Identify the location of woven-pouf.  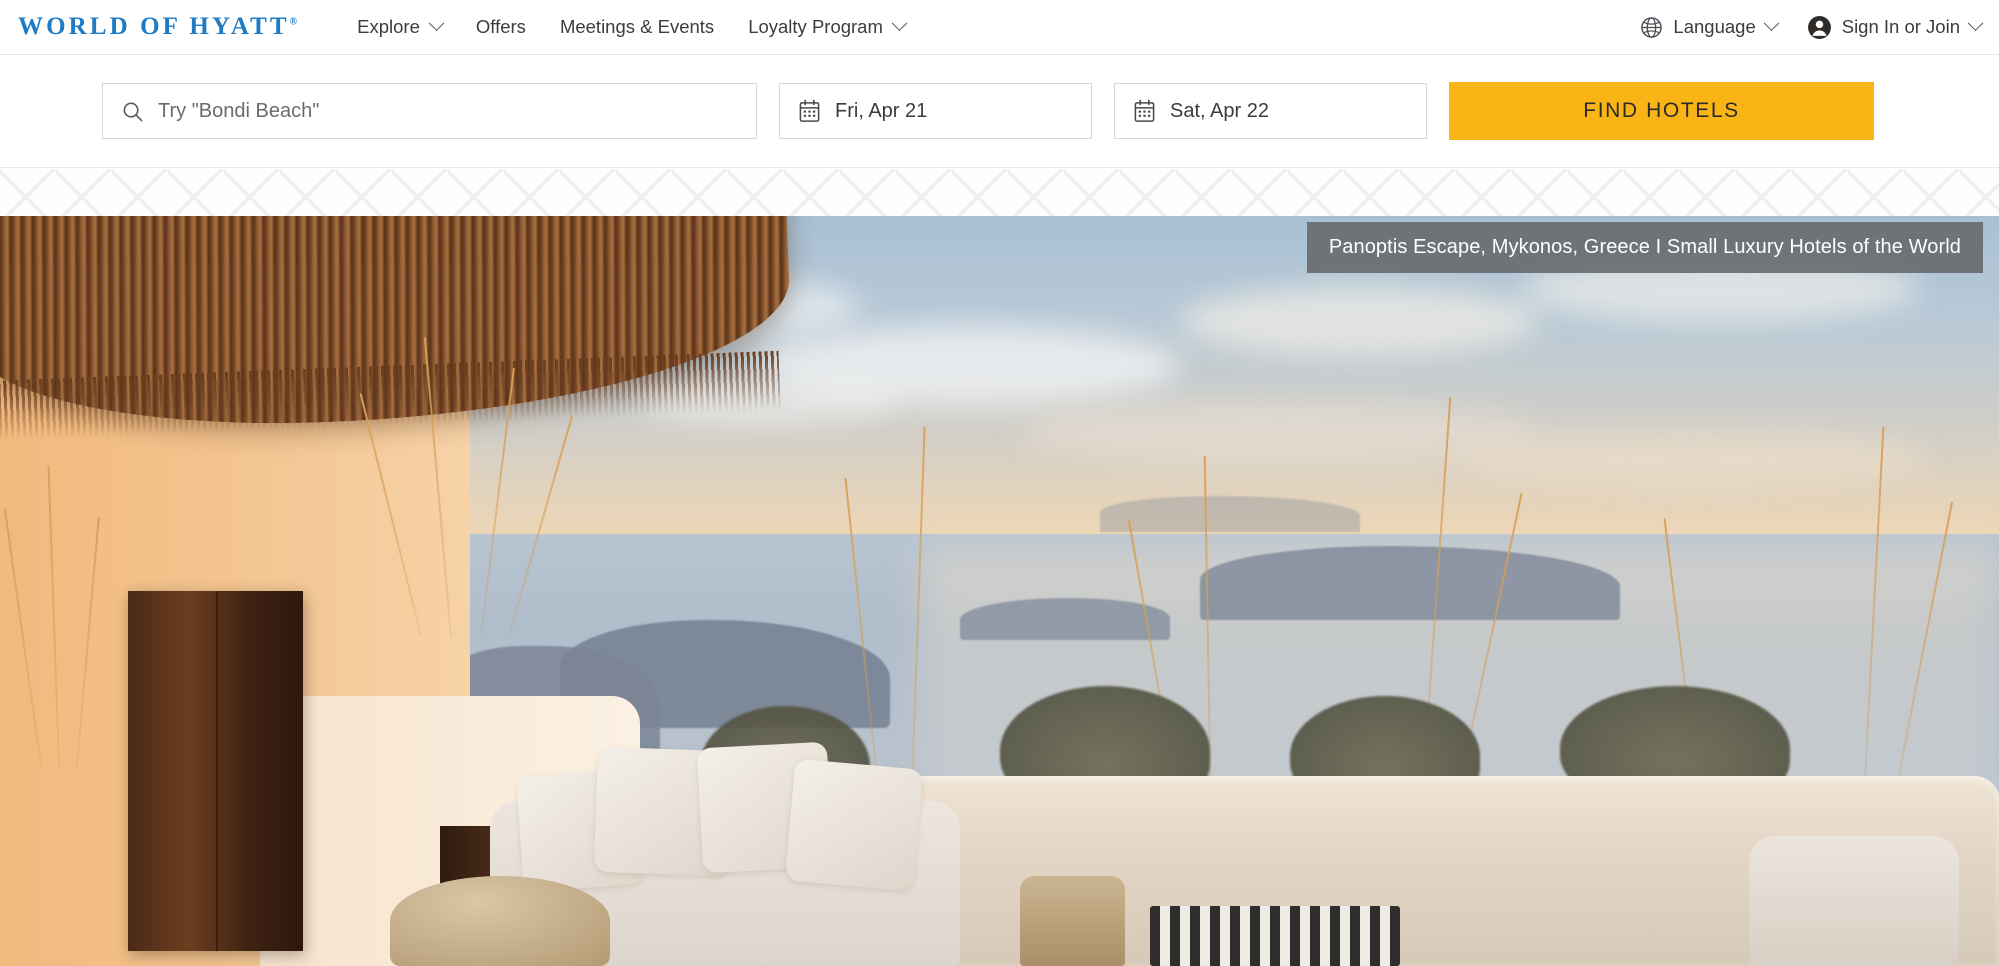
(500, 921).